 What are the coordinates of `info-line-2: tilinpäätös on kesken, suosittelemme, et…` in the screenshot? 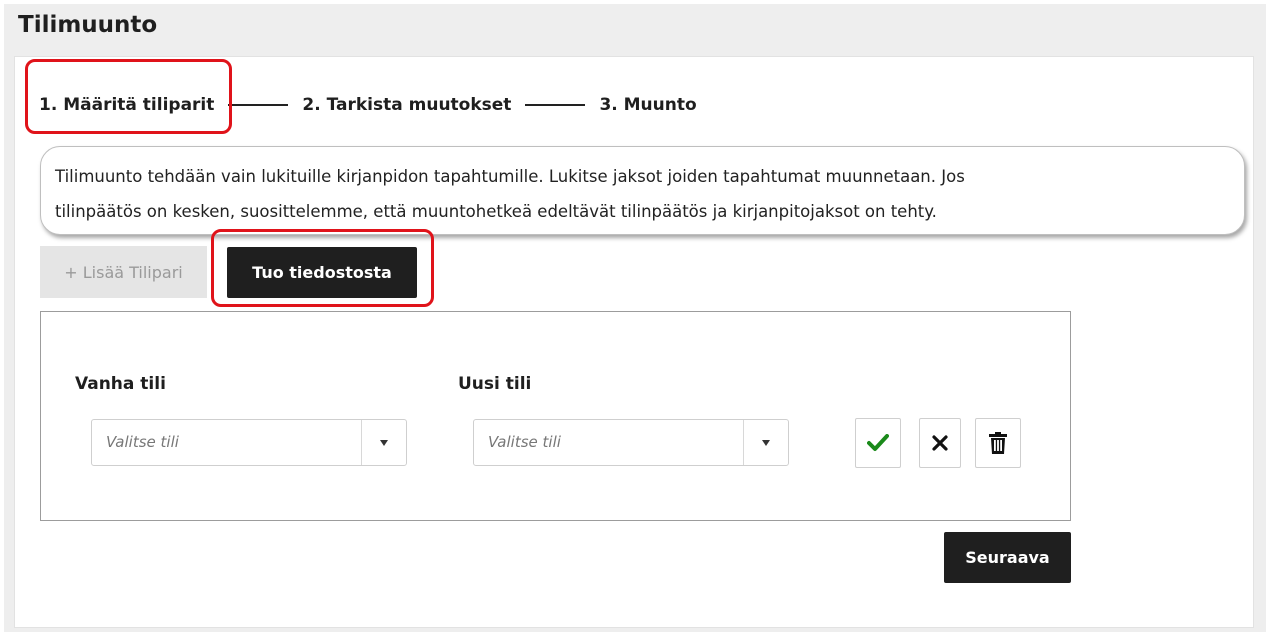 It's located at (496, 211).